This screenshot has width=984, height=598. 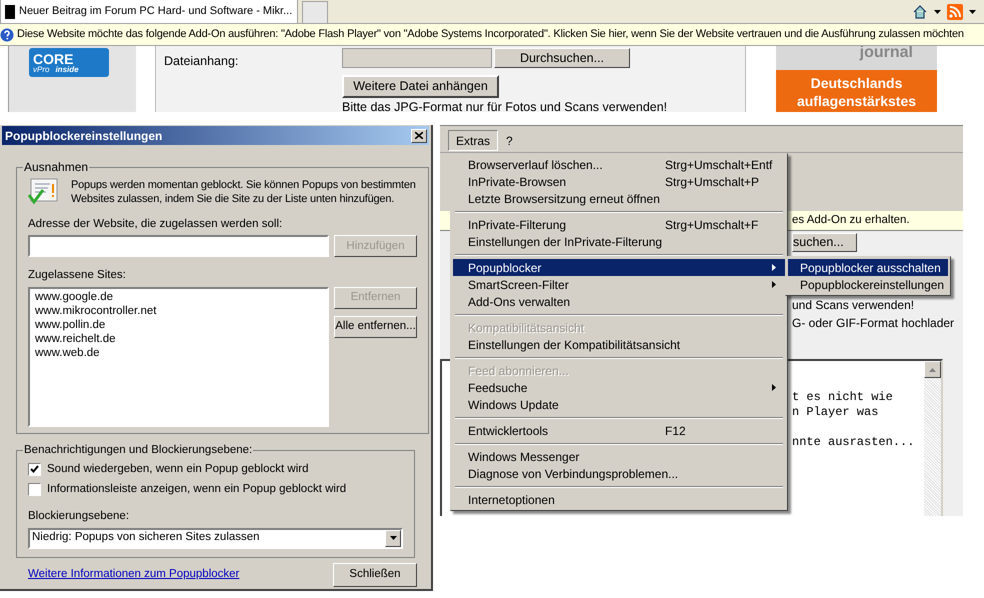 What do you see at coordinates (10, 11) in the screenshot?
I see `page-icon` at bounding box center [10, 11].